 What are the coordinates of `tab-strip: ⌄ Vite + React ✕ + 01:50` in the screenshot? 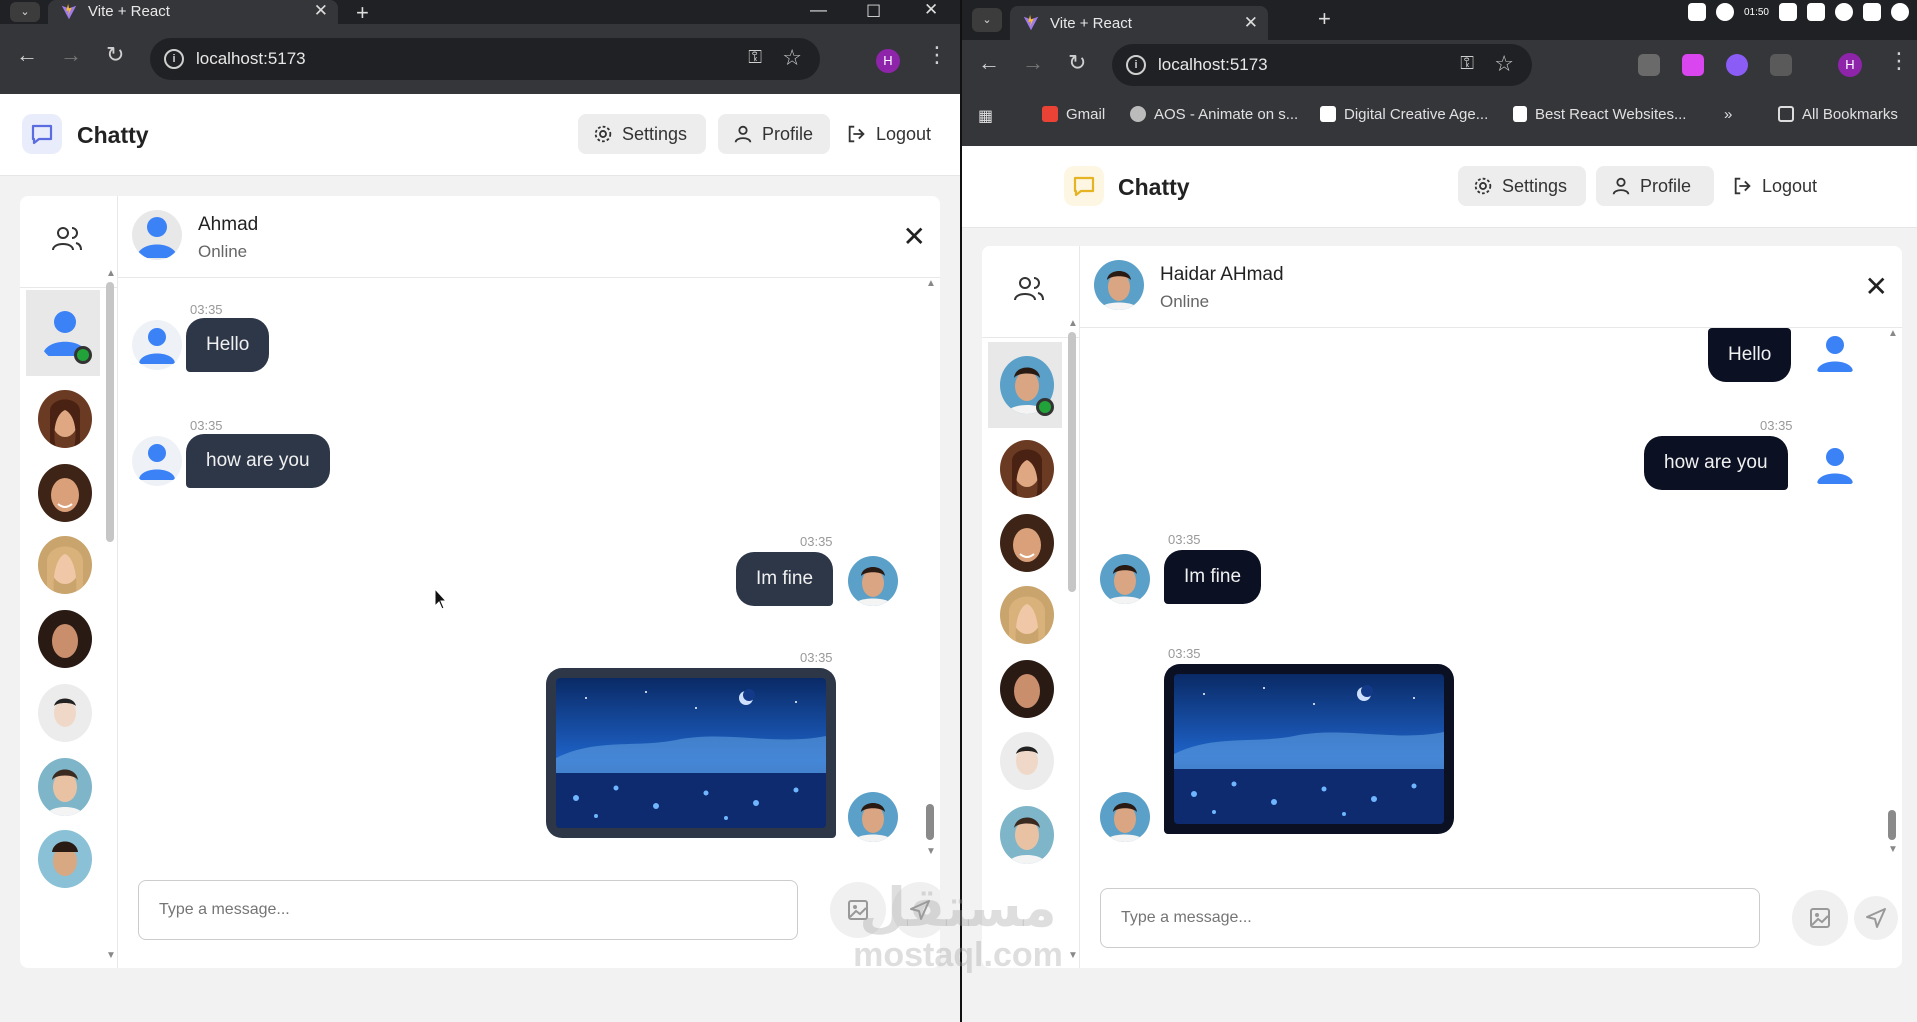 It's located at (1439, 20).